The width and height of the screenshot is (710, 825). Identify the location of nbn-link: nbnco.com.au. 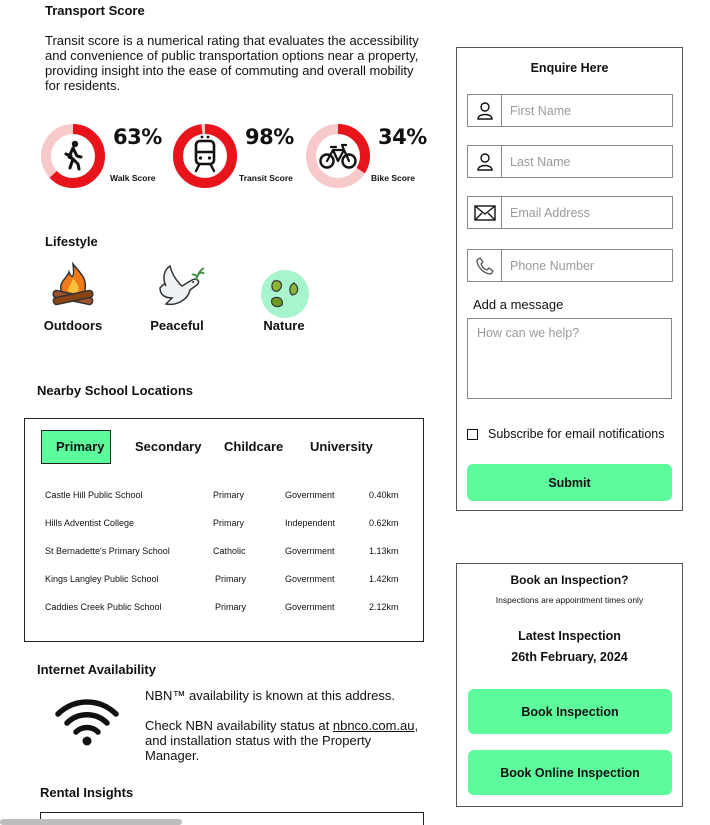
(374, 725).